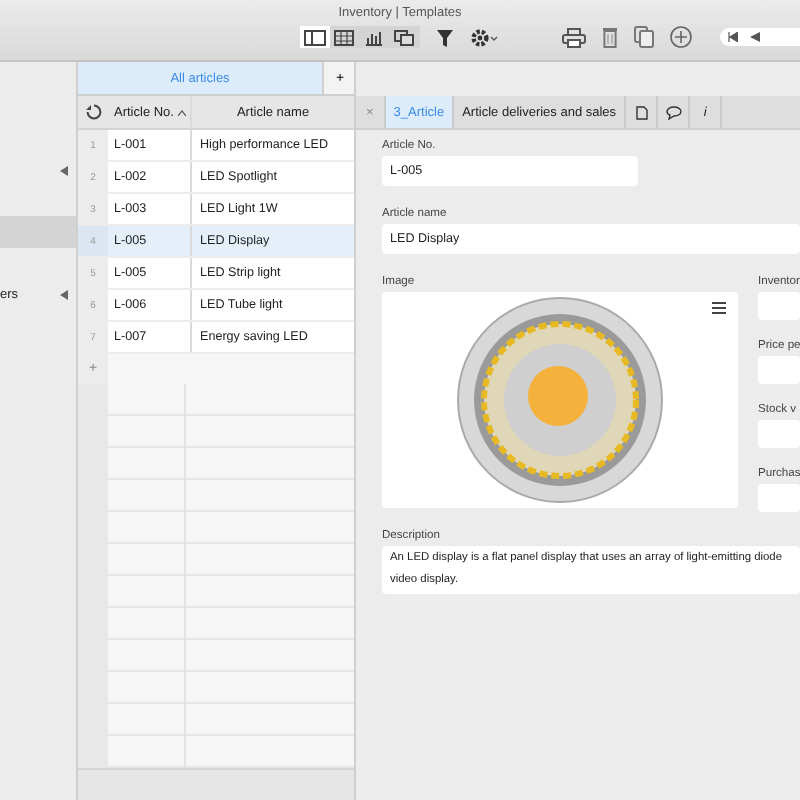 The image size is (800, 800). I want to click on filter-icon, so click(445, 37).